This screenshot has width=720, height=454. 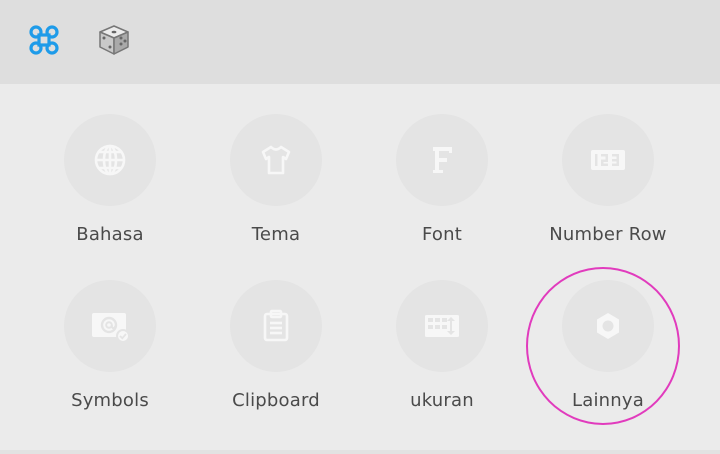 I want to click on tile-tema: Tema, so click(x=276, y=164).